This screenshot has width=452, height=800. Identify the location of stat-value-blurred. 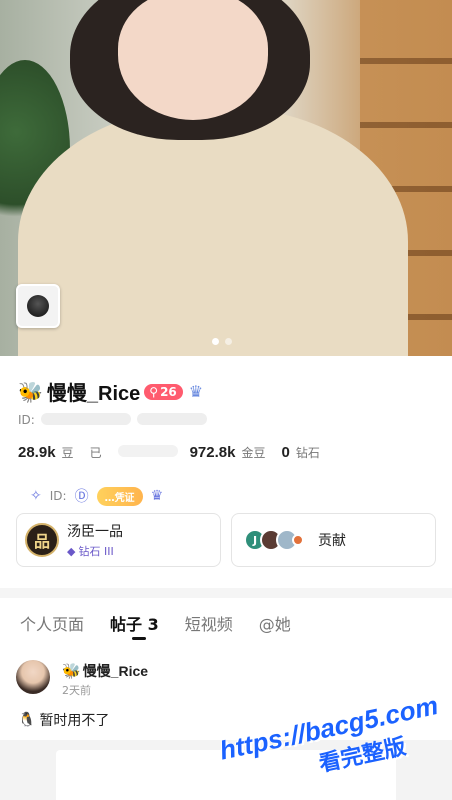
(147, 451).